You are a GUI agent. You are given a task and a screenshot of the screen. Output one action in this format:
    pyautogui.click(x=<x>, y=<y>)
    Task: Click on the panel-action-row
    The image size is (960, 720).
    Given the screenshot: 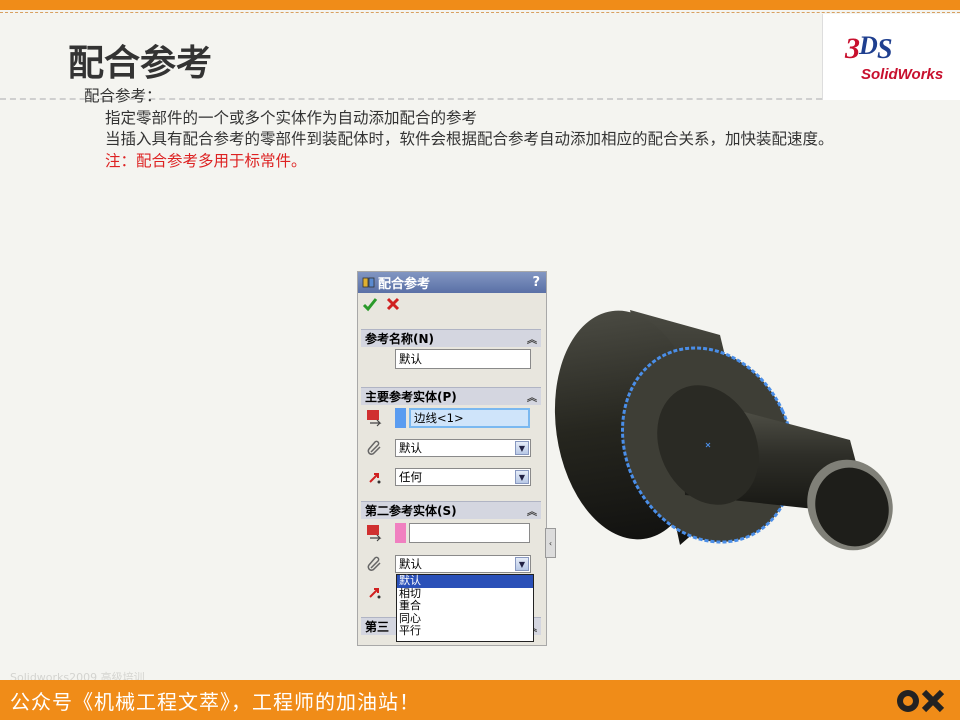 What is the action you would take?
    pyautogui.click(x=452, y=304)
    